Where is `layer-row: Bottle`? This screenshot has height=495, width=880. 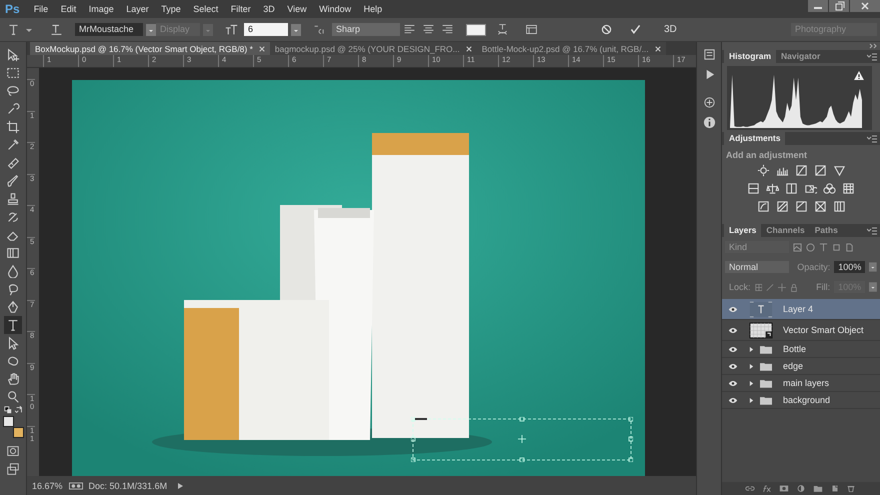
layer-row: Bottle is located at coordinates (801, 349).